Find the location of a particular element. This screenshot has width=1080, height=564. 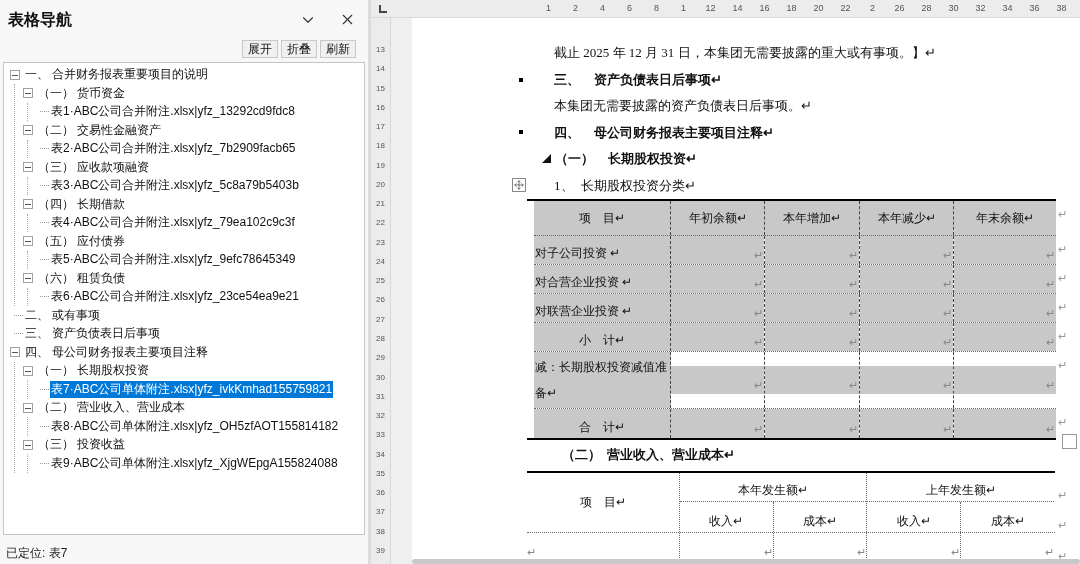

tree-item: 表7·ABC公司单体附注.xlsx|yfz_ivkKmhad155759821 is located at coordinates (192, 389).